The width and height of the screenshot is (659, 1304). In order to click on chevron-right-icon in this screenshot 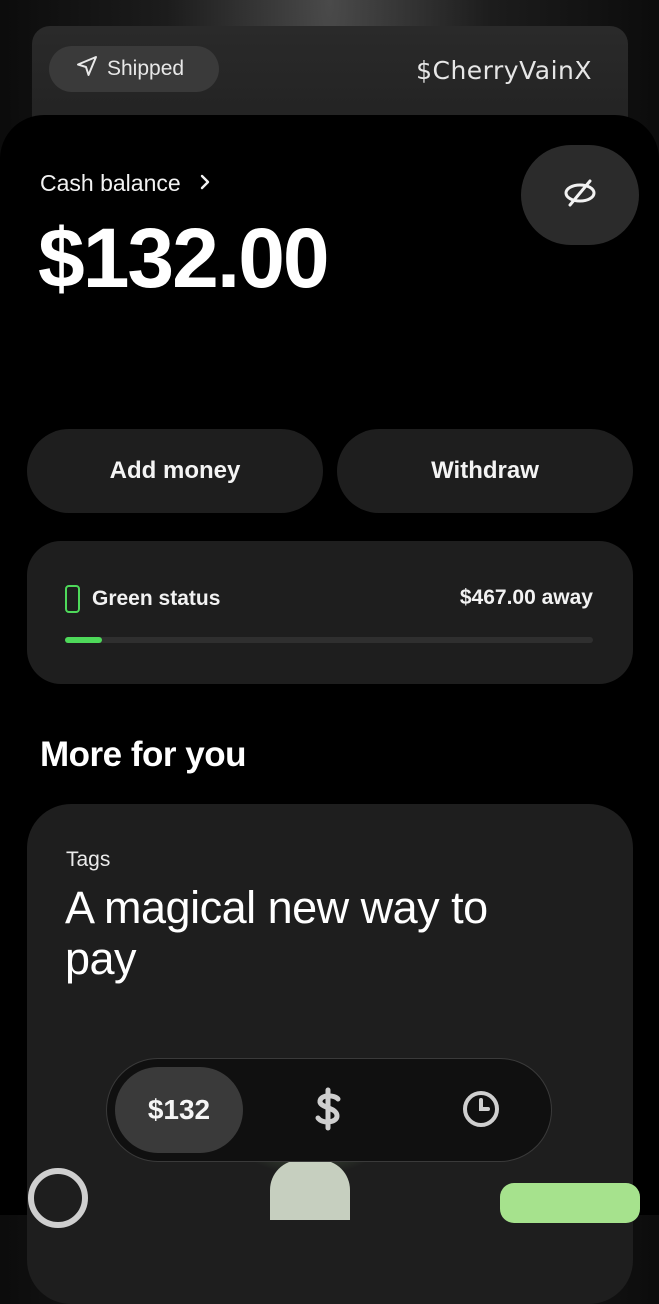, I will do `click(205, 183)`.